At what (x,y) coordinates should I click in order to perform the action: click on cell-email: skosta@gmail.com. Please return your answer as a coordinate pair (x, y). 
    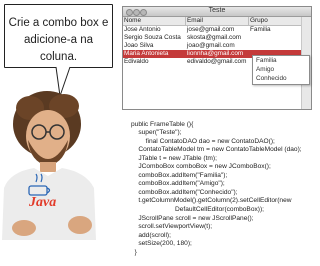
    Looking at the image, I should click on (214, 37).